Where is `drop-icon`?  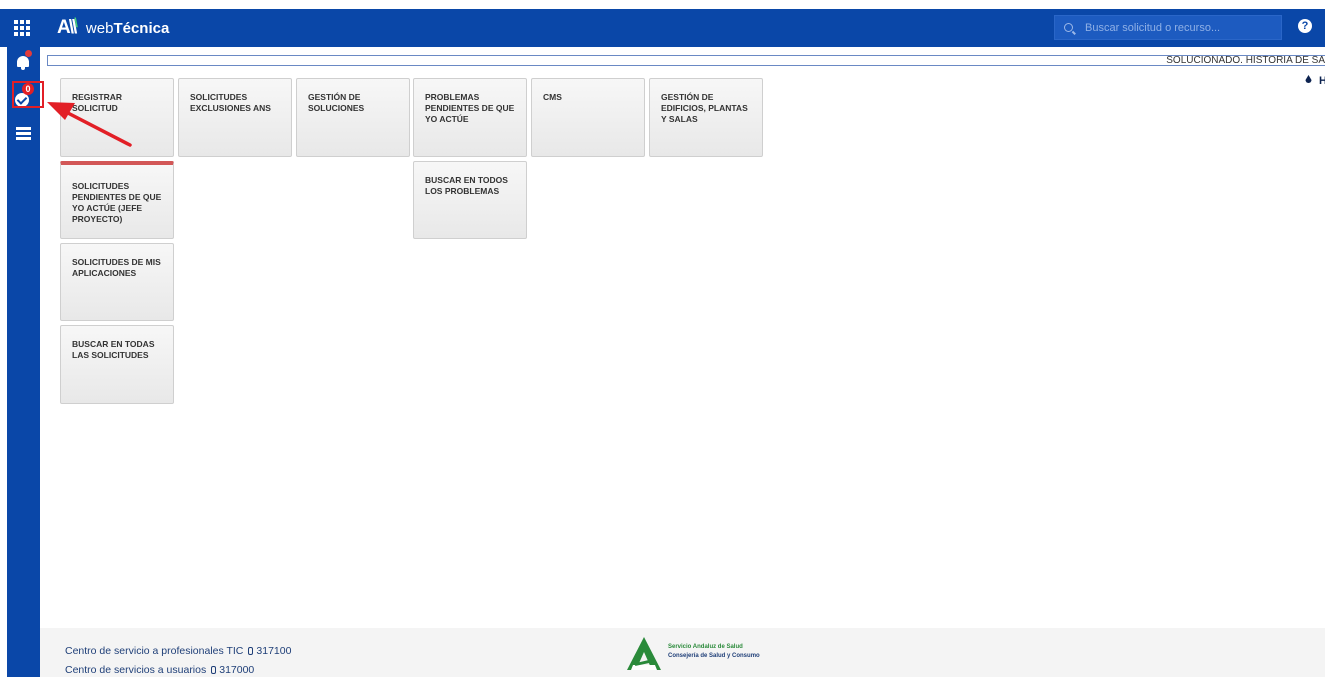
drop-icon is located at coordinates (1308, 79).